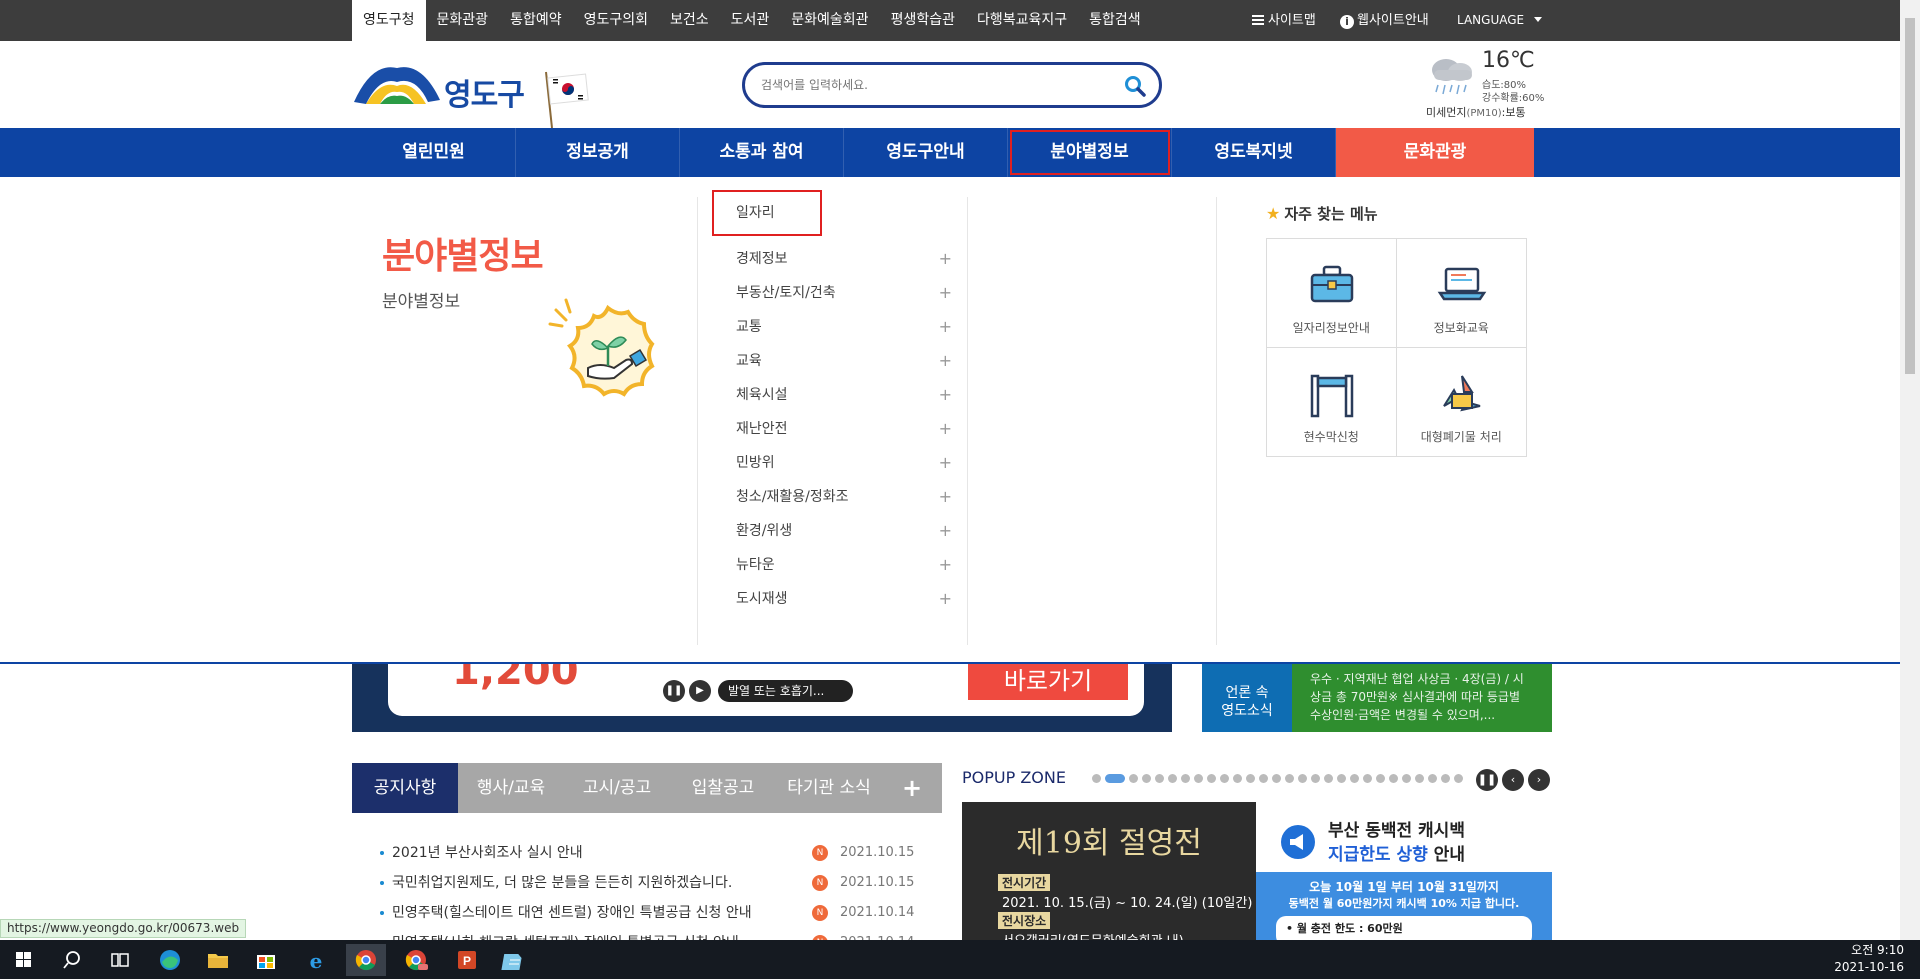 The width and height of the screenshot is (1920, 979). I want to click on submenu-item-sports: 체육시설 +, so click(832, 395).